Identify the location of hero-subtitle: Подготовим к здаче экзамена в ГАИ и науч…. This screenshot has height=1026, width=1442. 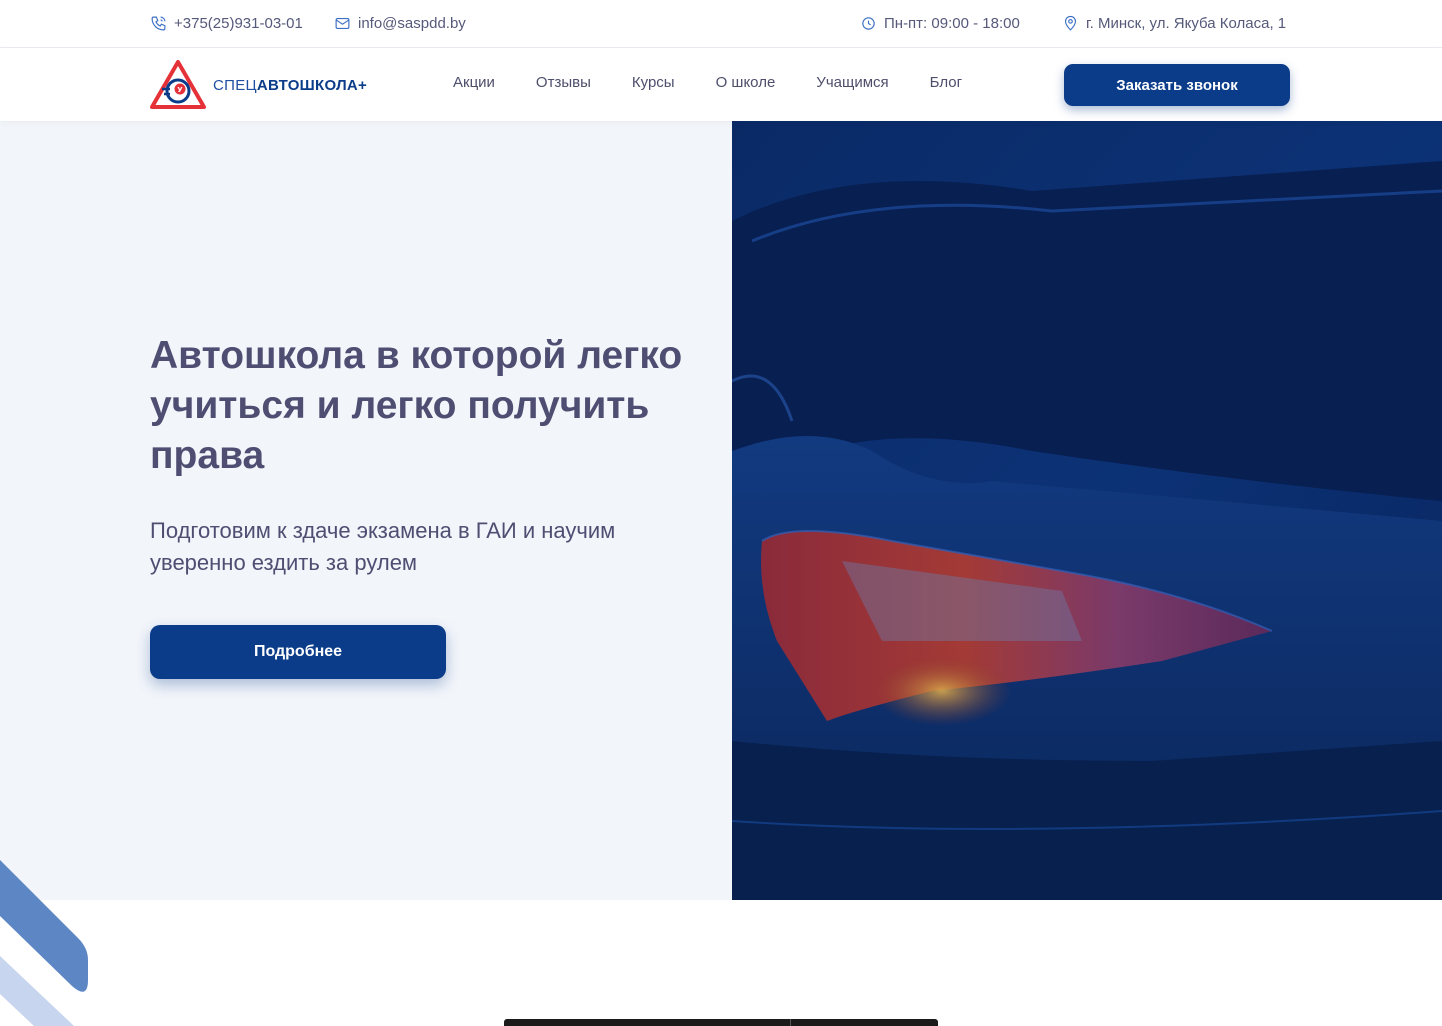
(383, 546).